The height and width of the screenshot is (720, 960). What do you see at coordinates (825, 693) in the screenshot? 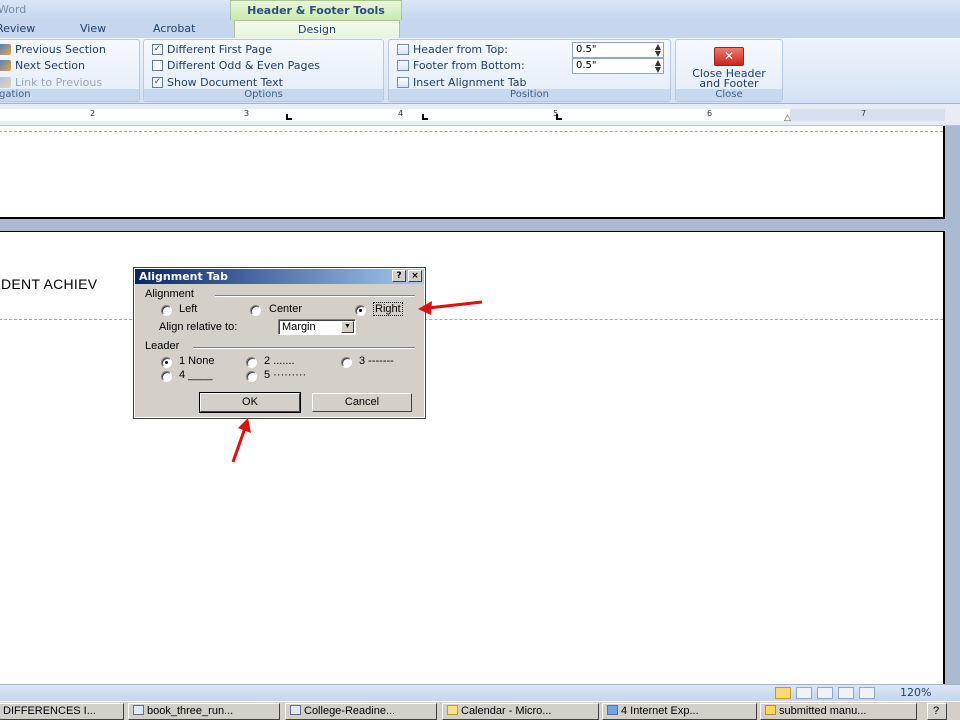
I see `web-layout-icon` at bounding box center [825, 693].